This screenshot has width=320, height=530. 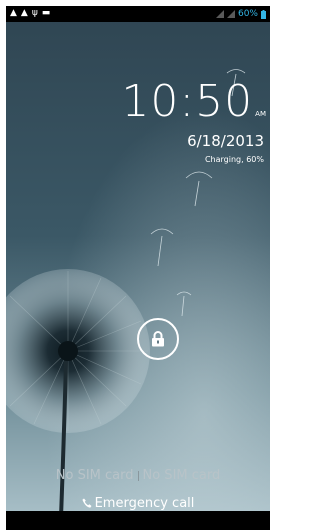 I want to click on sim-status: No SIM card No SIM card, so click(x=138, y=475).